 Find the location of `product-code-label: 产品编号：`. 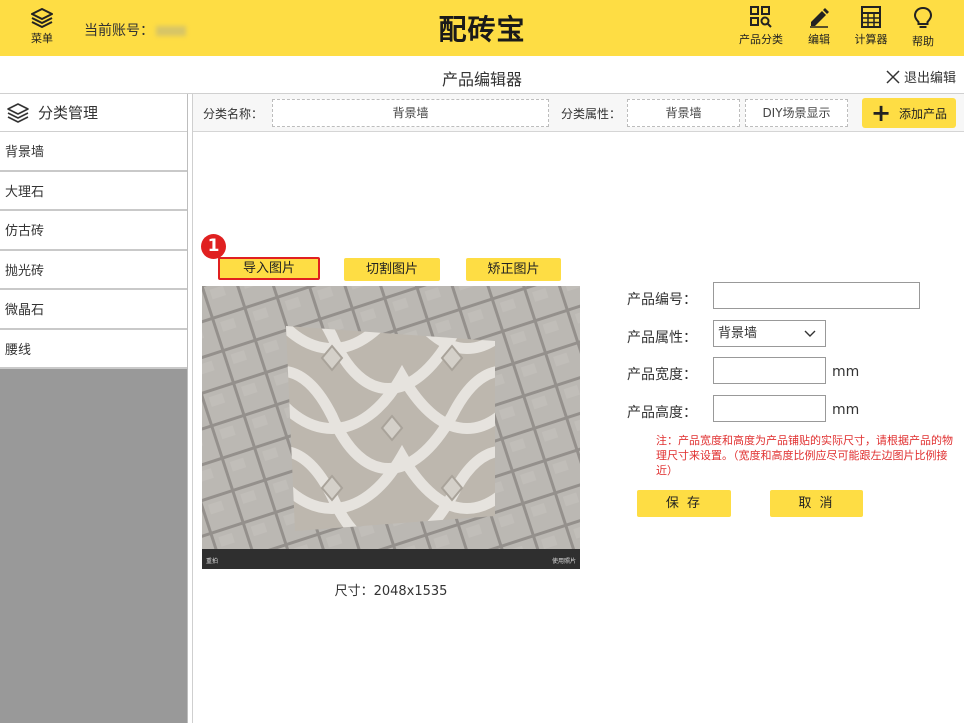

product-code-label: 产品编号： is located at coordinates (662, 300).